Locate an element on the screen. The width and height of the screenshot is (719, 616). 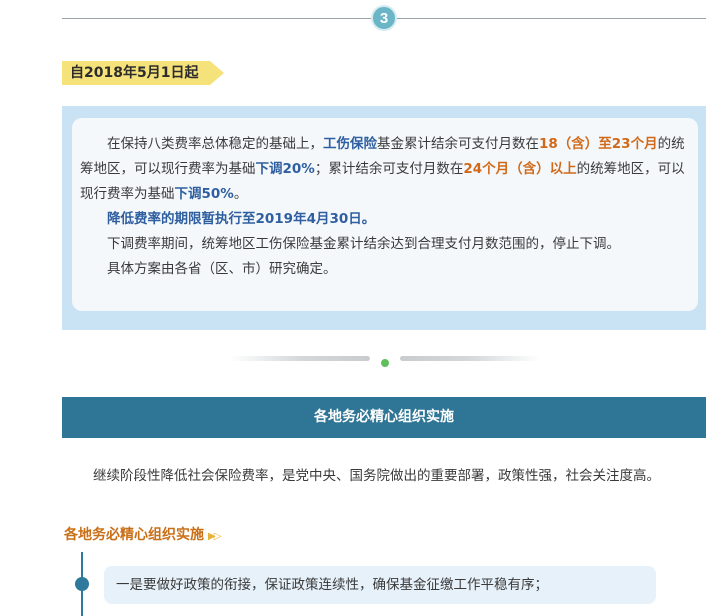
timeline-dot-icon is located at coordinates (82, 584).